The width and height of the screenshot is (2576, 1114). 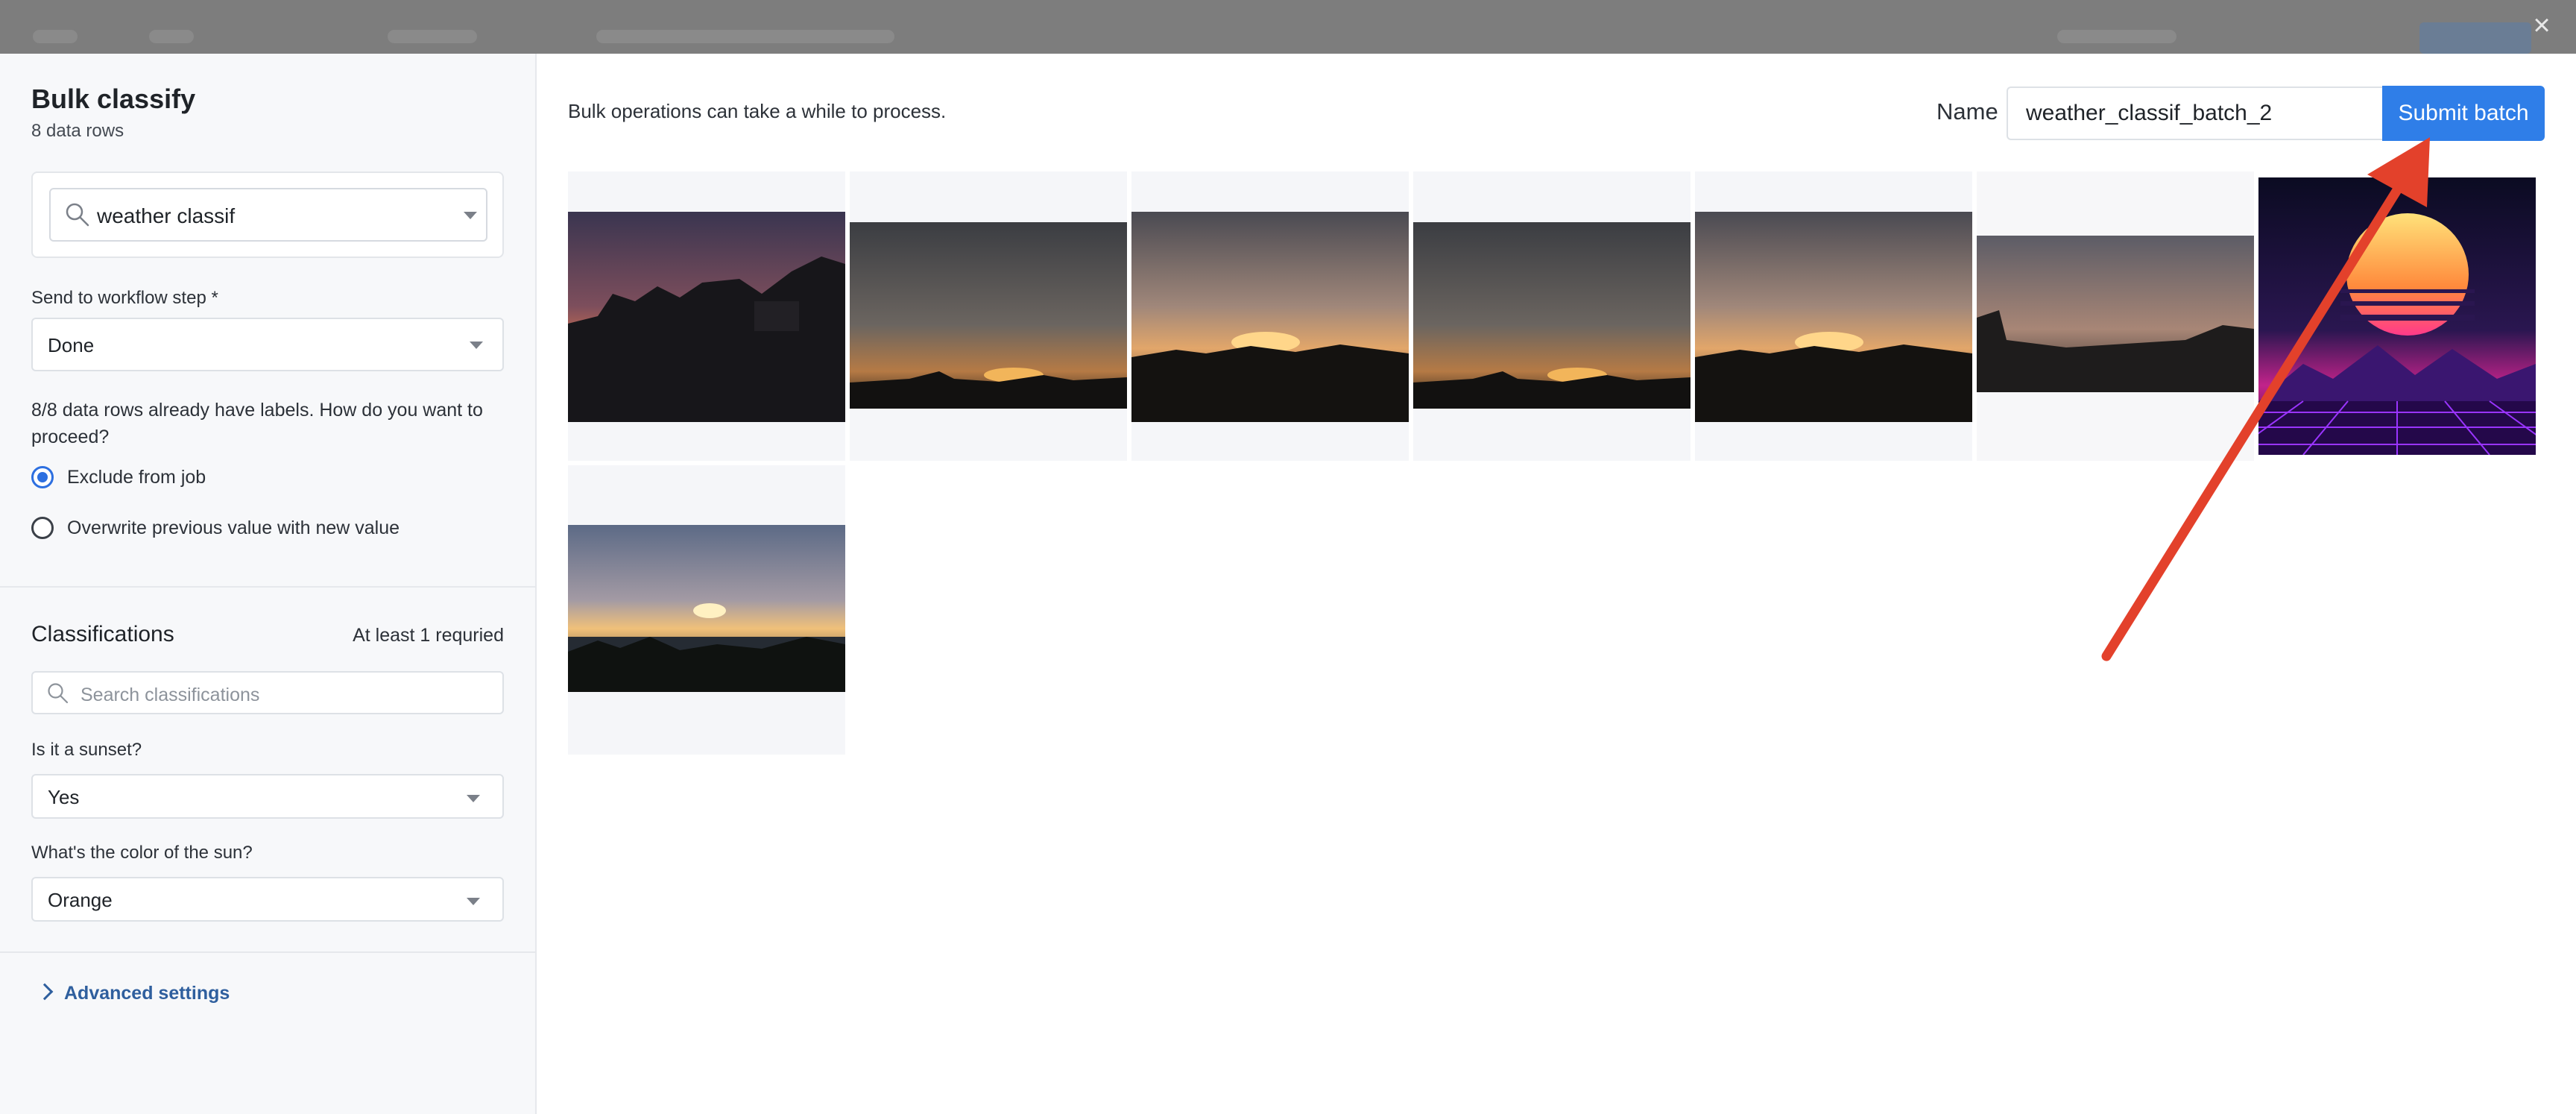 I want to click on dataset-filter-card: weather classif, so click(x=267, y=214).